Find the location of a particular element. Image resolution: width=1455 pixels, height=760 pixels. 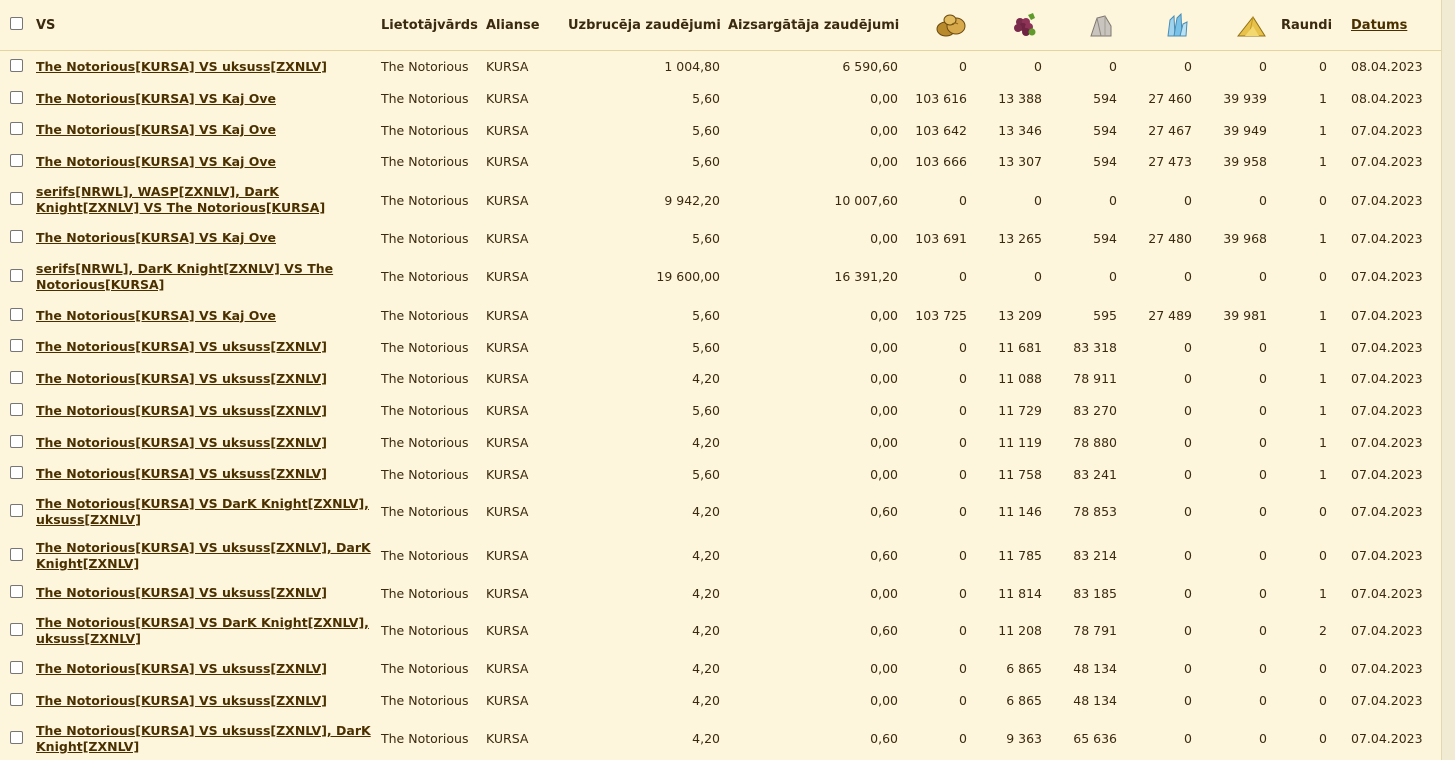

rounds-cell: 0 is located at coordinates (1323, 700).